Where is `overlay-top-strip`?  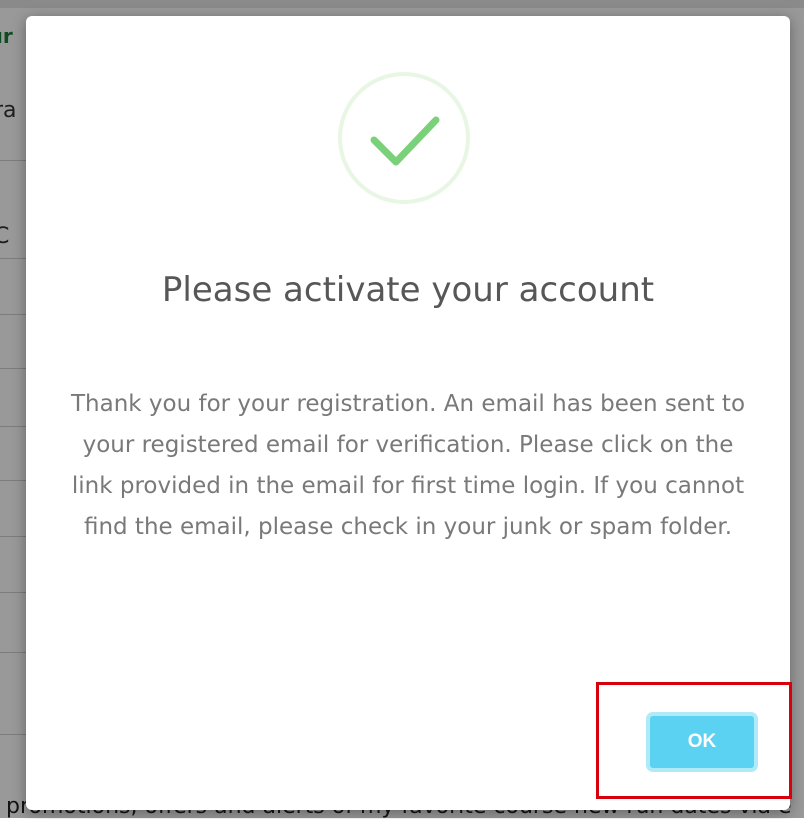 overlay-top-strip is located at coordinates (402, 4).